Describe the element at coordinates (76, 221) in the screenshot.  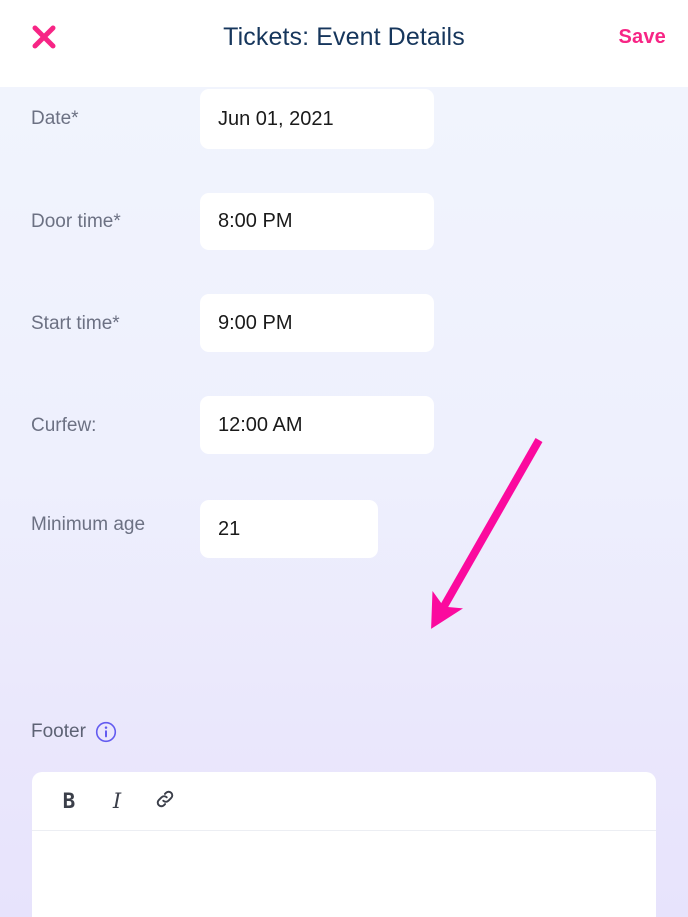
I see `field-label-door-time: Door time*` at that location.